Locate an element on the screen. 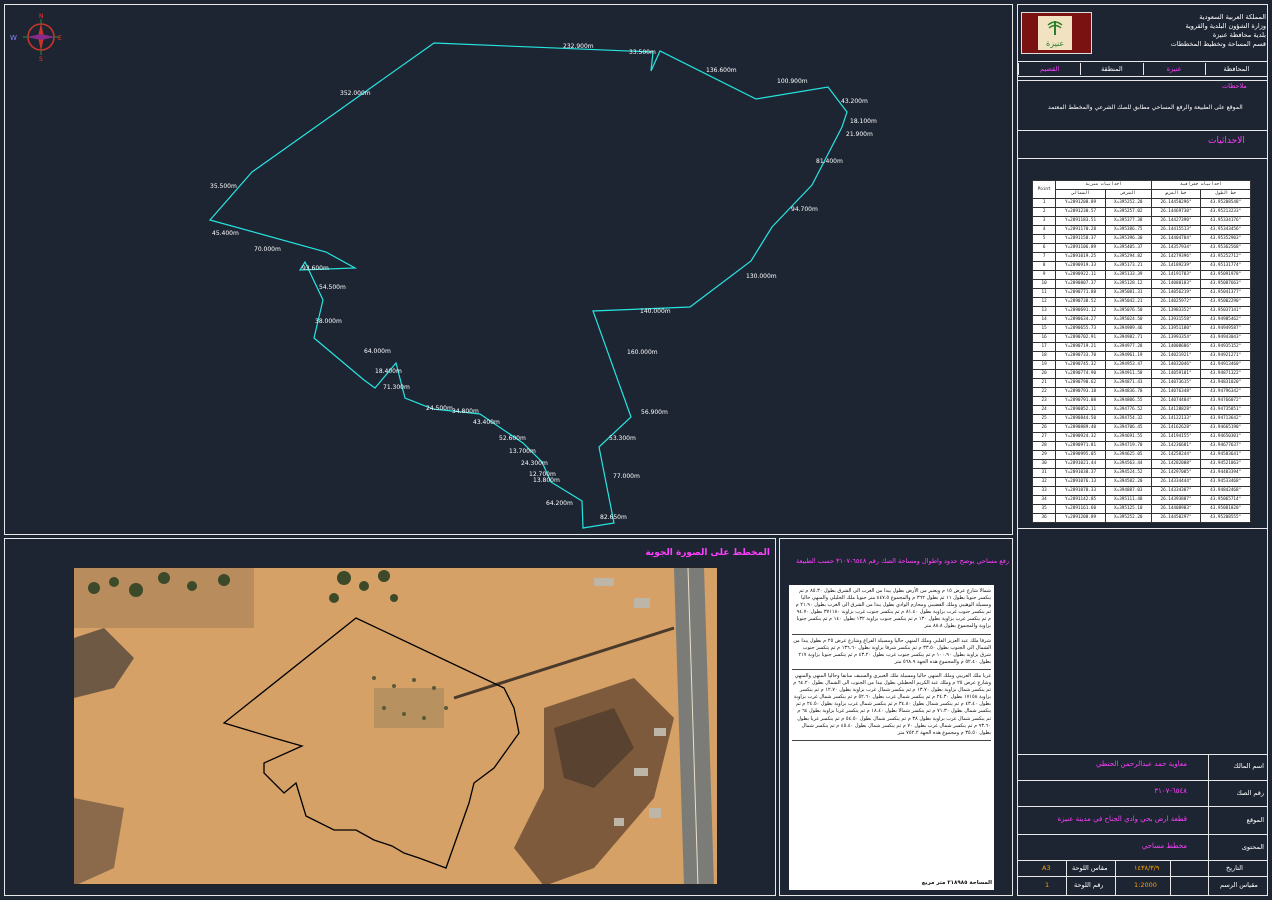  coord-cell-lat: 26.14236681° is located at coordinates (1176, 446).